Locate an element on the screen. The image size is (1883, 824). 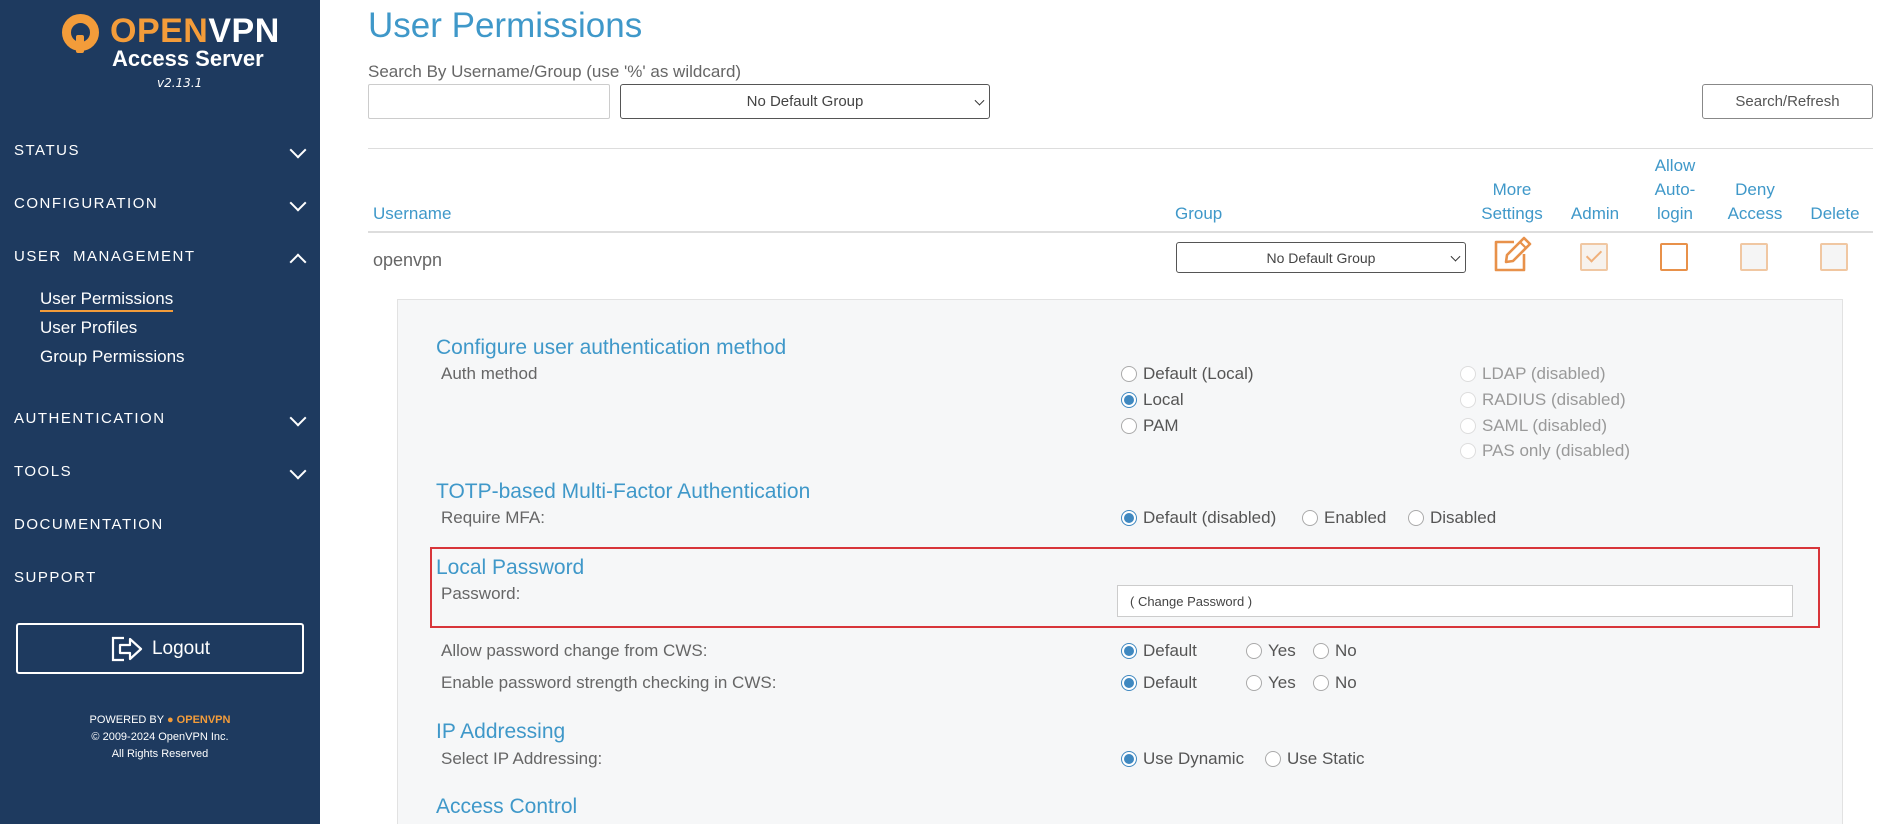
allow-autologin-checkbox is located at coordinates (1674, 257).